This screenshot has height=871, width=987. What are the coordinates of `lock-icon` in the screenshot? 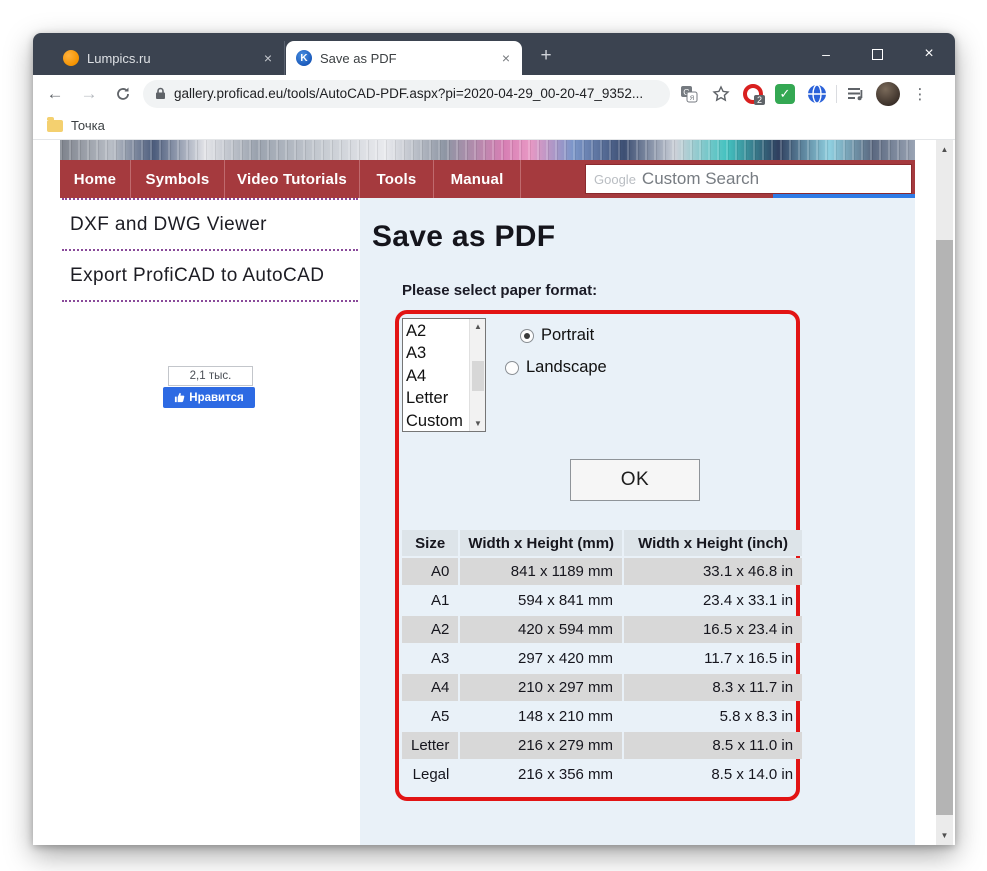 It's located at (160, 93).